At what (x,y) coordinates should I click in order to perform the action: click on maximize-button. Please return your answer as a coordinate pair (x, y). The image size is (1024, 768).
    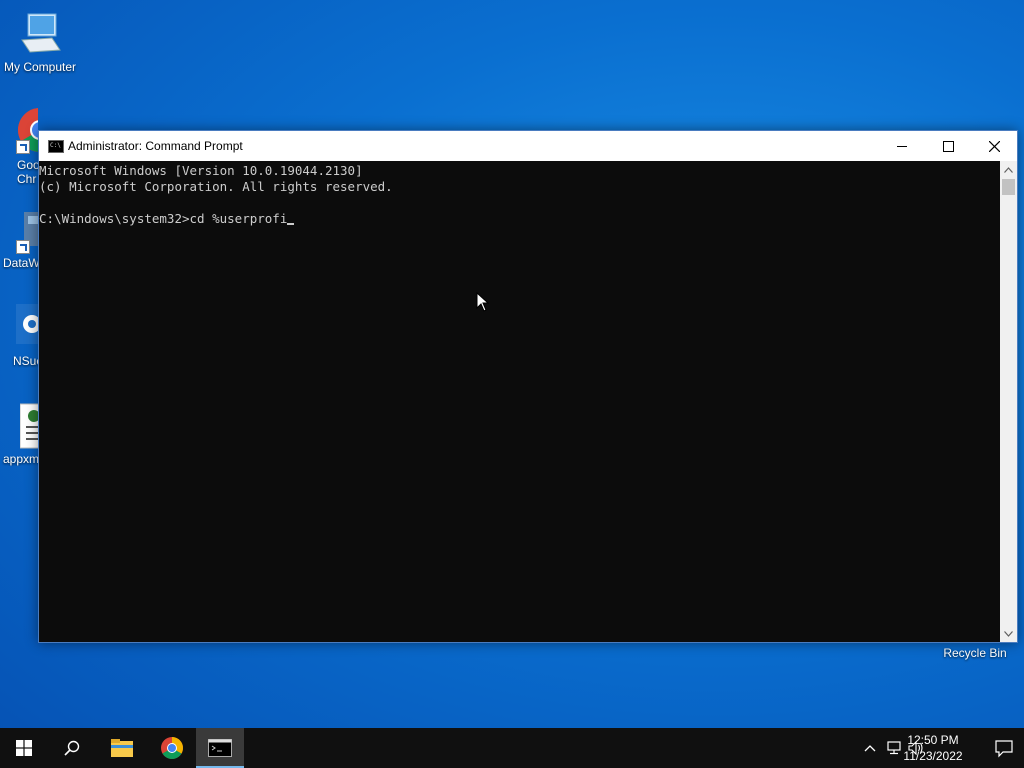
    Looking at the image, I should click on (948, 146).